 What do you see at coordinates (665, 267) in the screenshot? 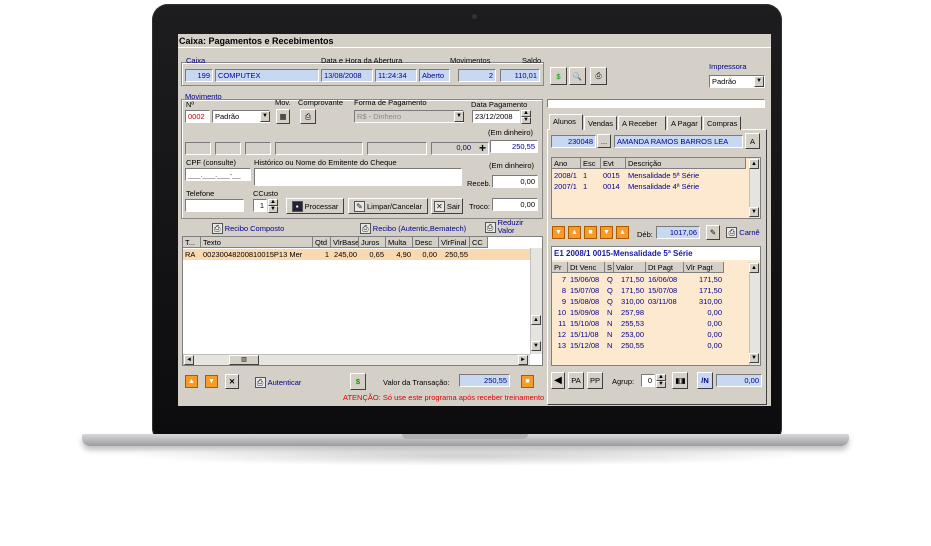
I see `parcela-column-header: Dt Pagt` at bounding box center [665, 267].